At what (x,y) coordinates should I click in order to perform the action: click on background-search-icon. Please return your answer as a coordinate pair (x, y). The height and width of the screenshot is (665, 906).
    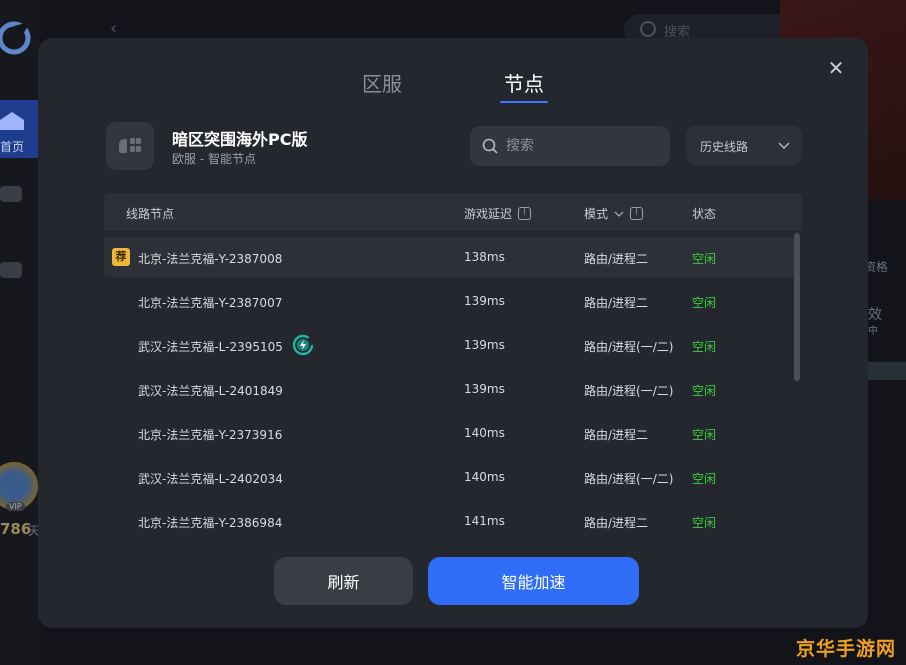
    Looking at the image, I should click on (648, 29).